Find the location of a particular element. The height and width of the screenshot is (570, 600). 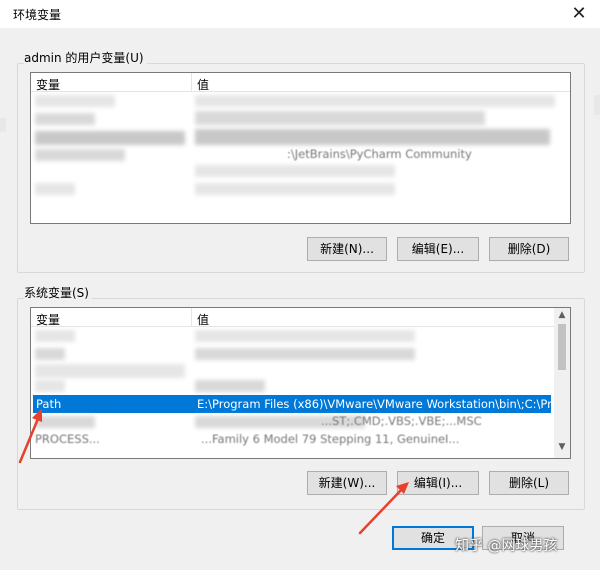

annotation-arrow-path-head is located at coordinates (37, 415).